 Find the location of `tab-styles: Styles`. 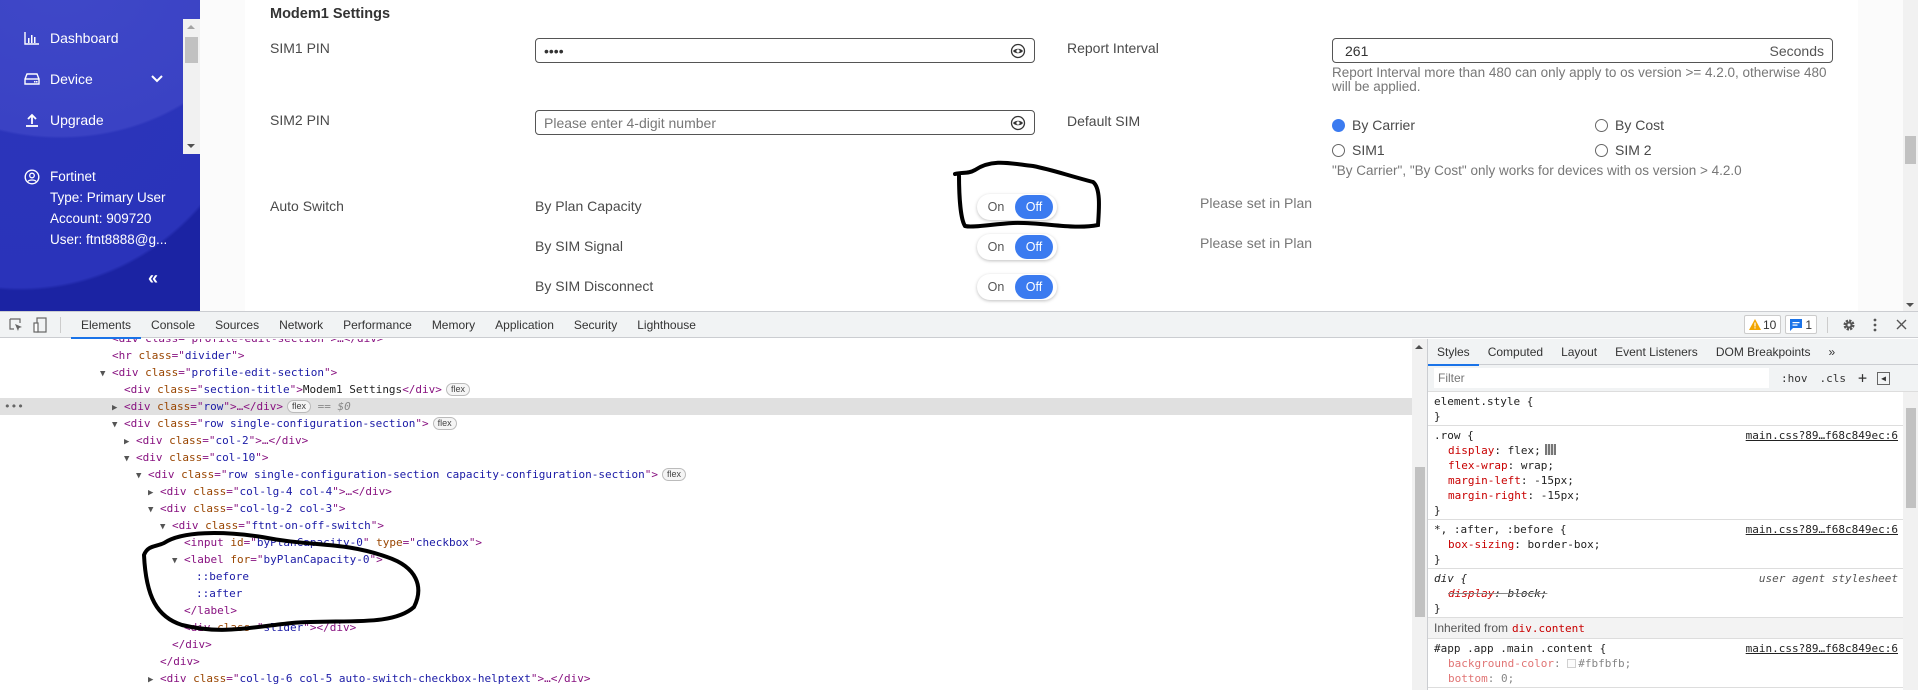

tab-styles: Styles is located at coordinates (1453, 352).